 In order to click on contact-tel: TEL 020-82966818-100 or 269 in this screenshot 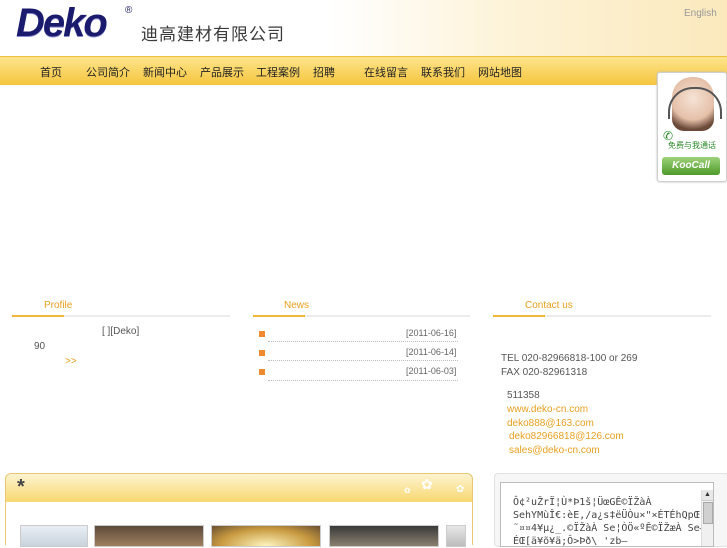, I will do `click(569, 358)`.